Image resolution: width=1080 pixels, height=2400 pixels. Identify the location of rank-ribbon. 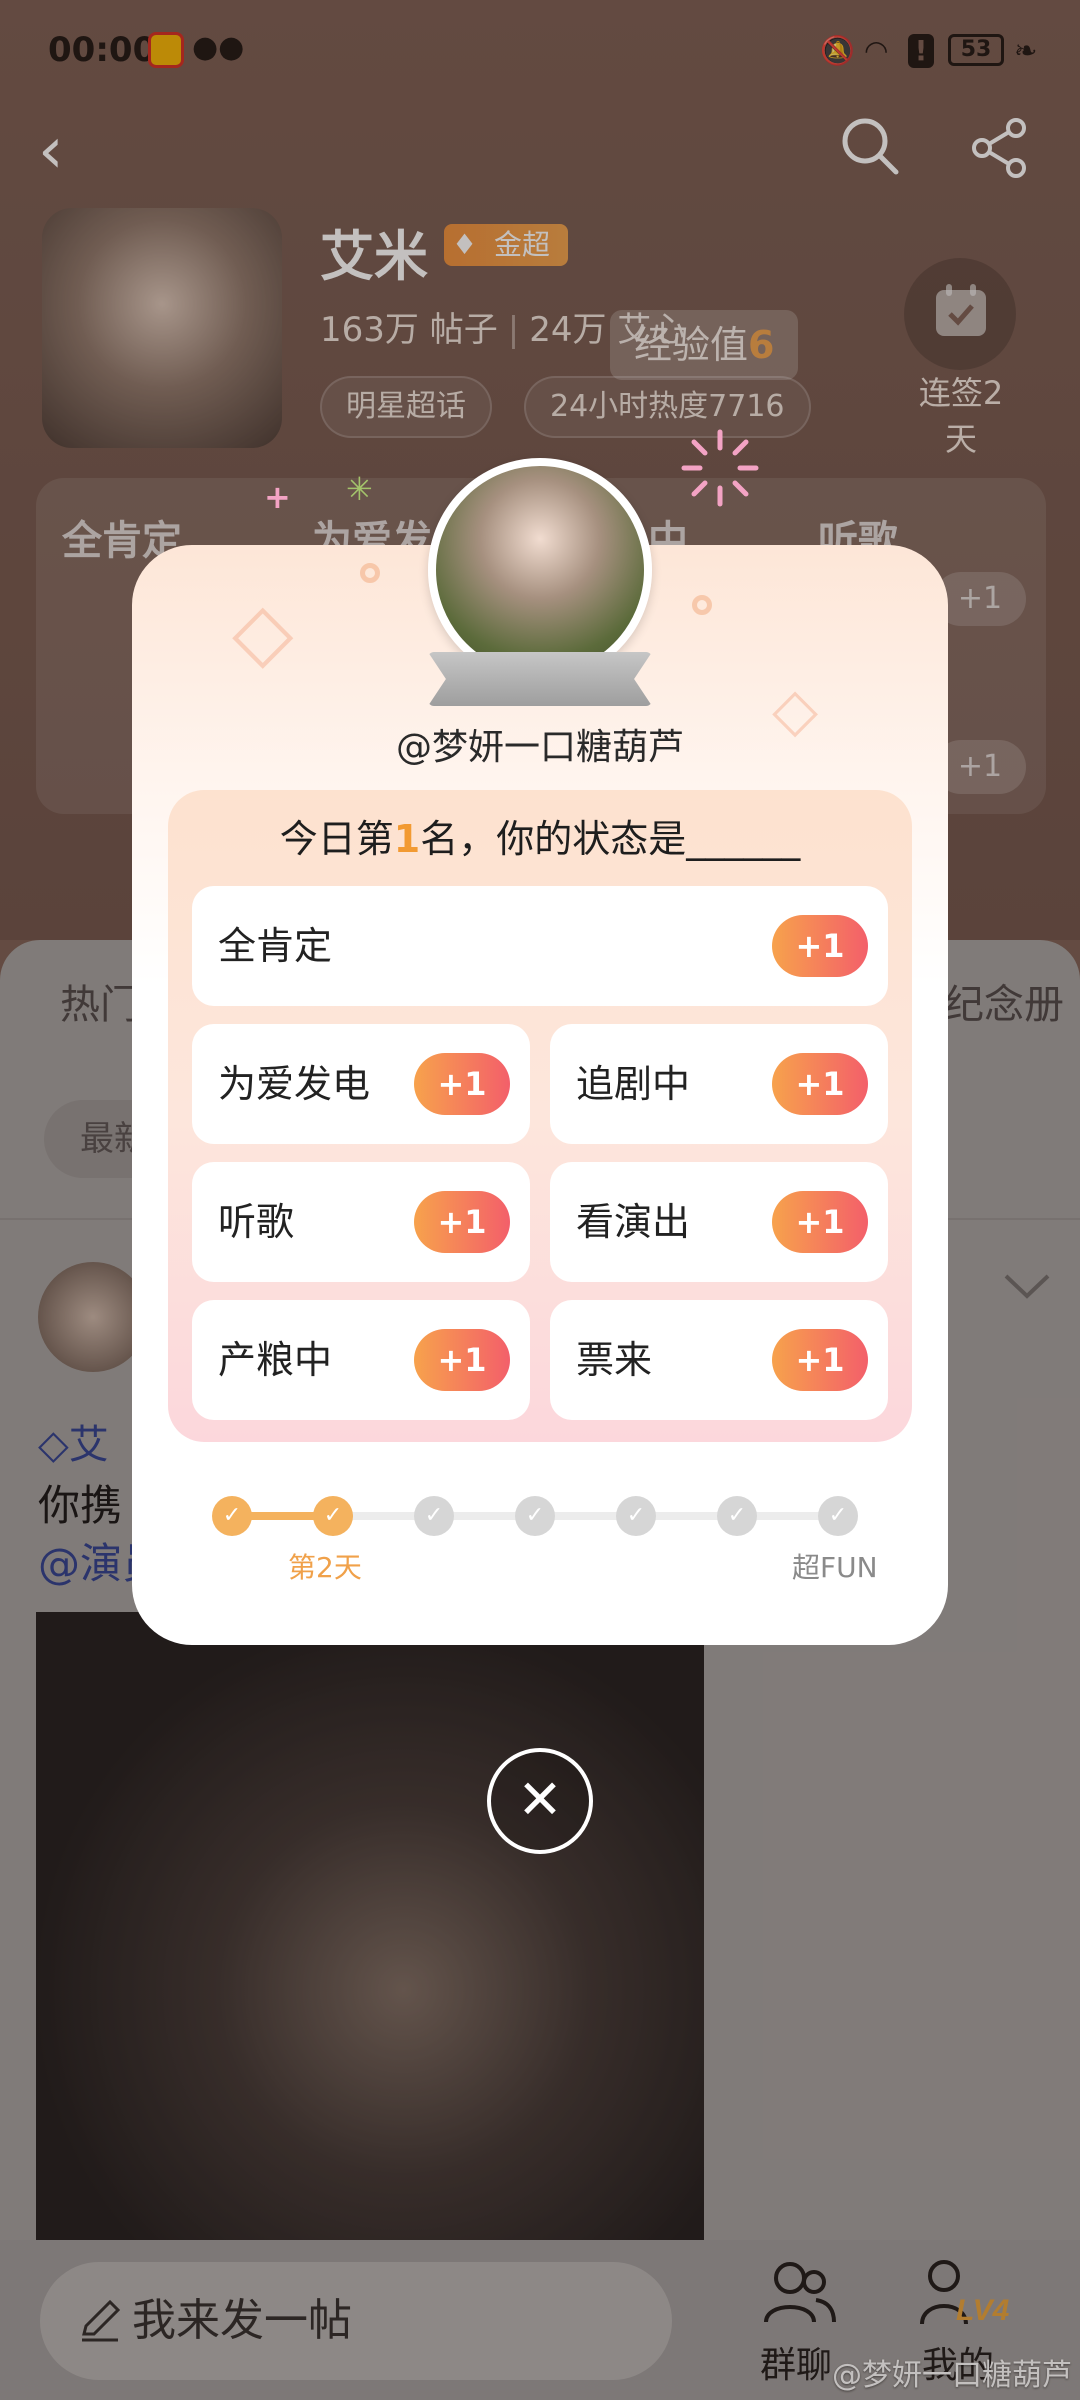
(540, 679).